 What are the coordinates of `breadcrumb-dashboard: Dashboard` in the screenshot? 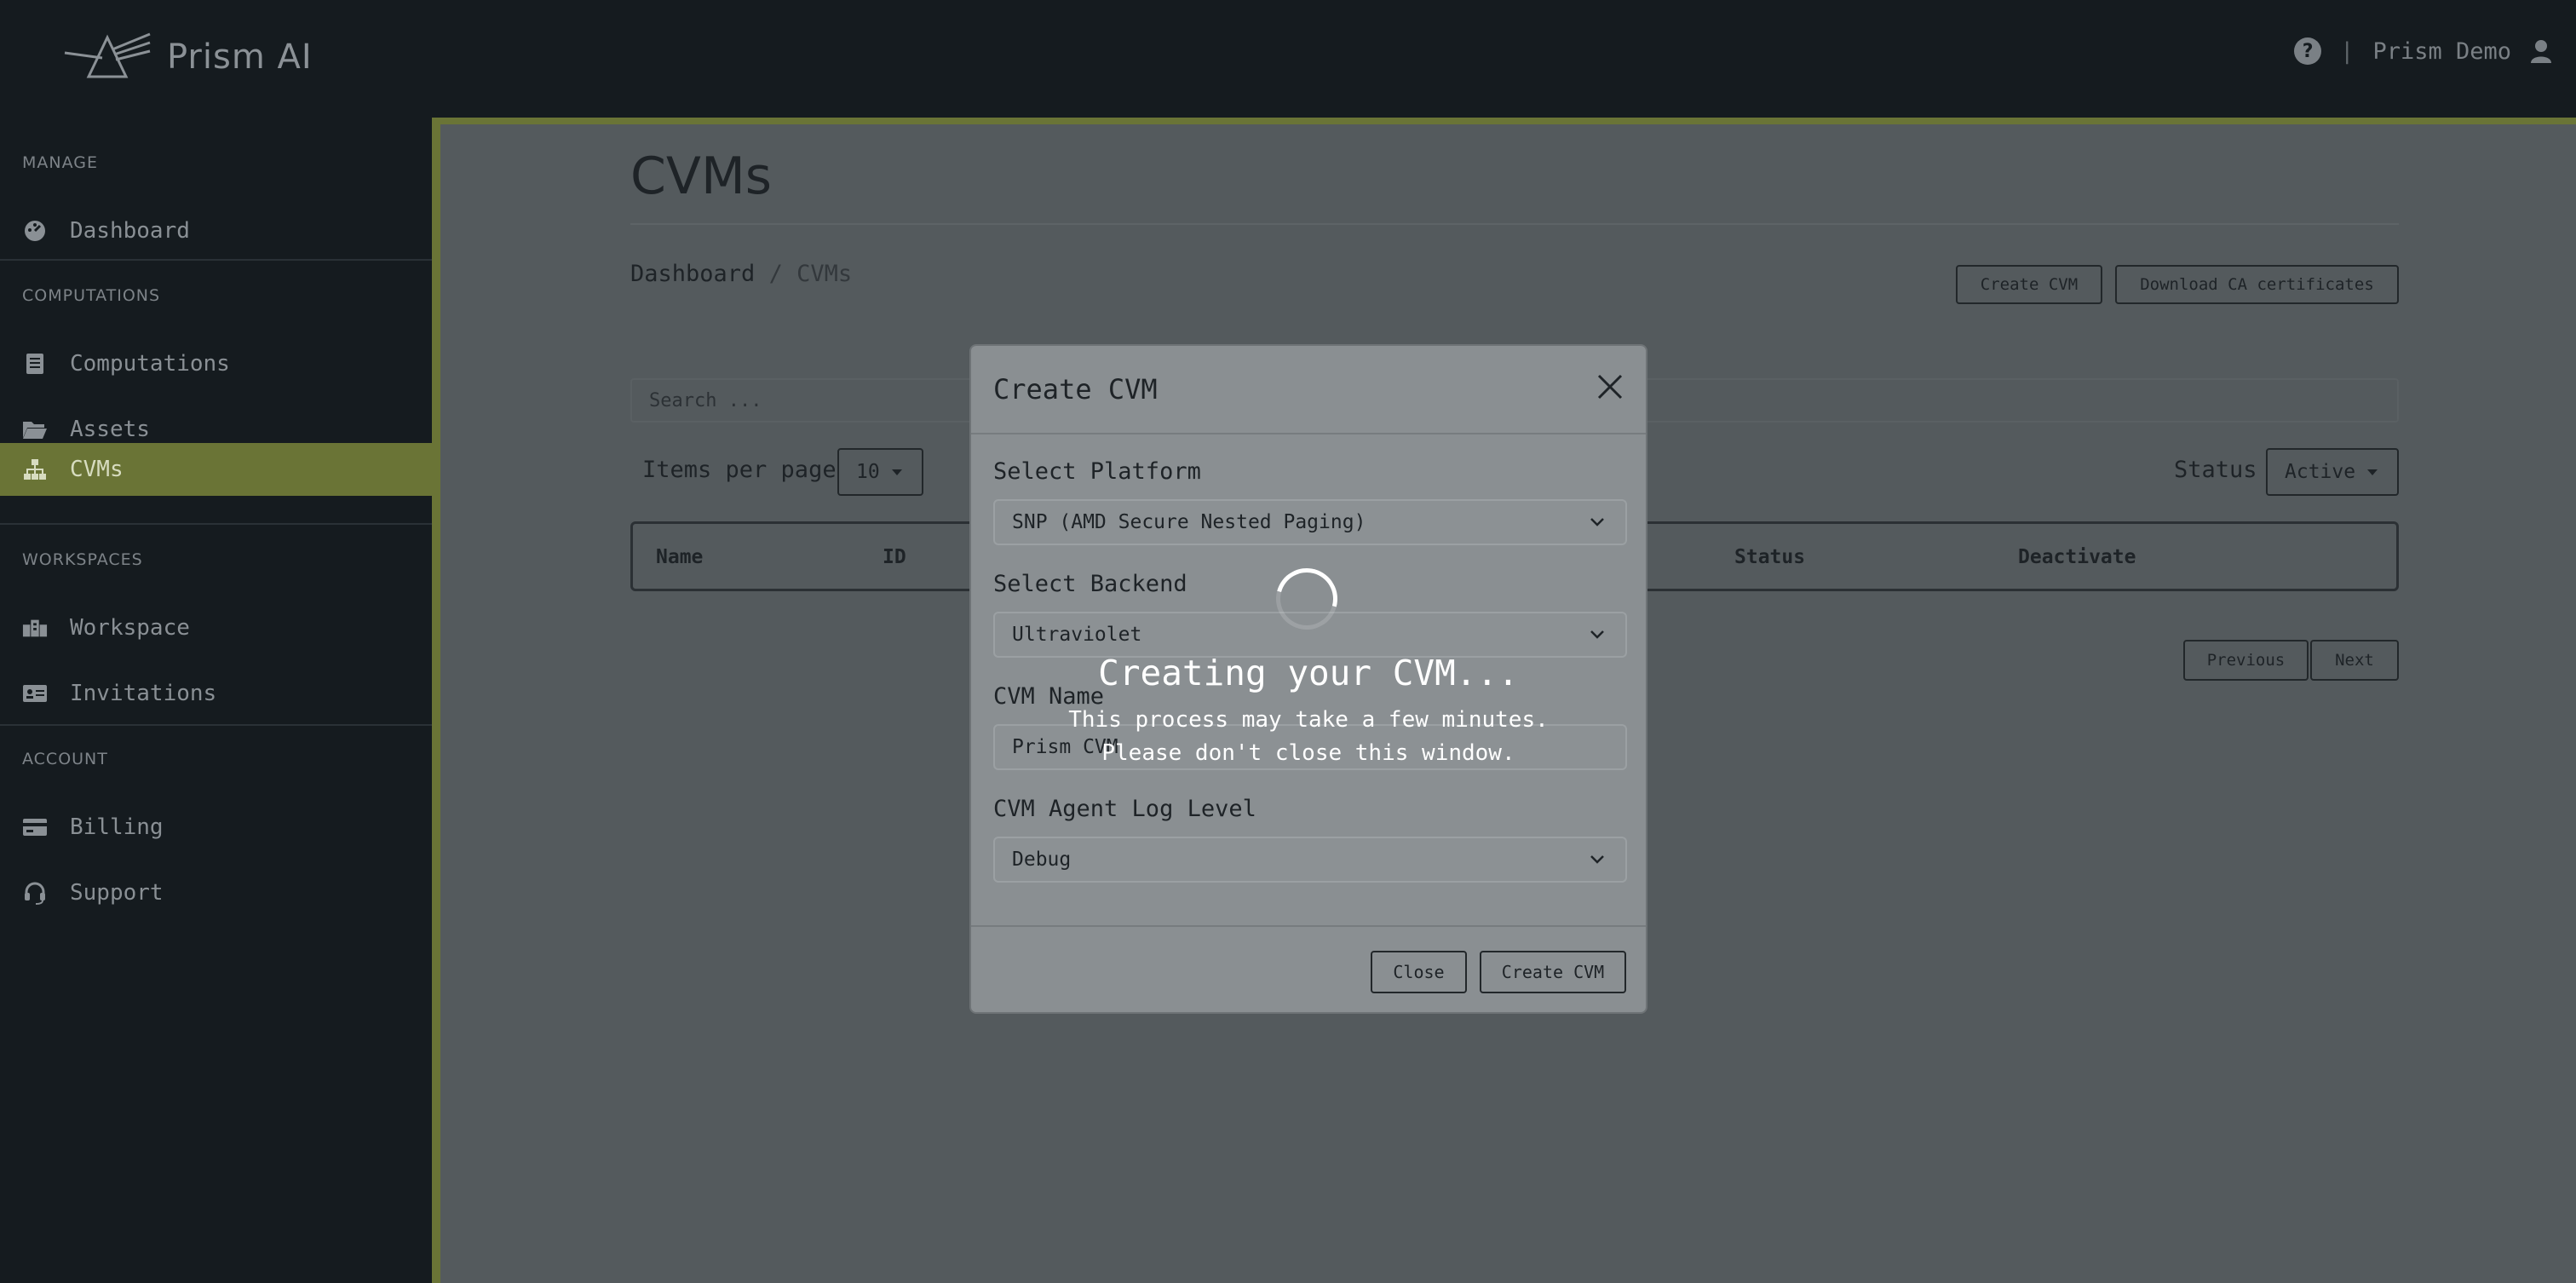 It's located at (693, 274).